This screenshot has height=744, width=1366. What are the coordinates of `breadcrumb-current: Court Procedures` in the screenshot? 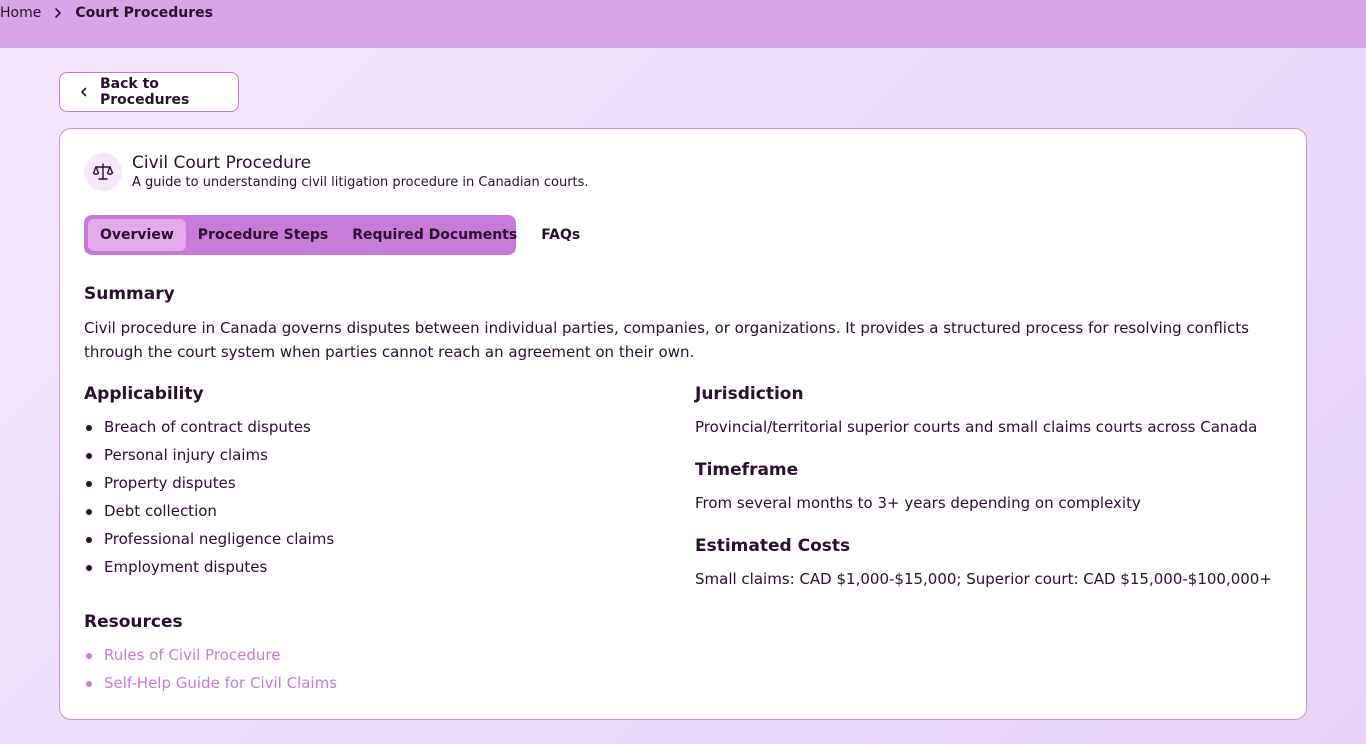 It's located at (144, 13).